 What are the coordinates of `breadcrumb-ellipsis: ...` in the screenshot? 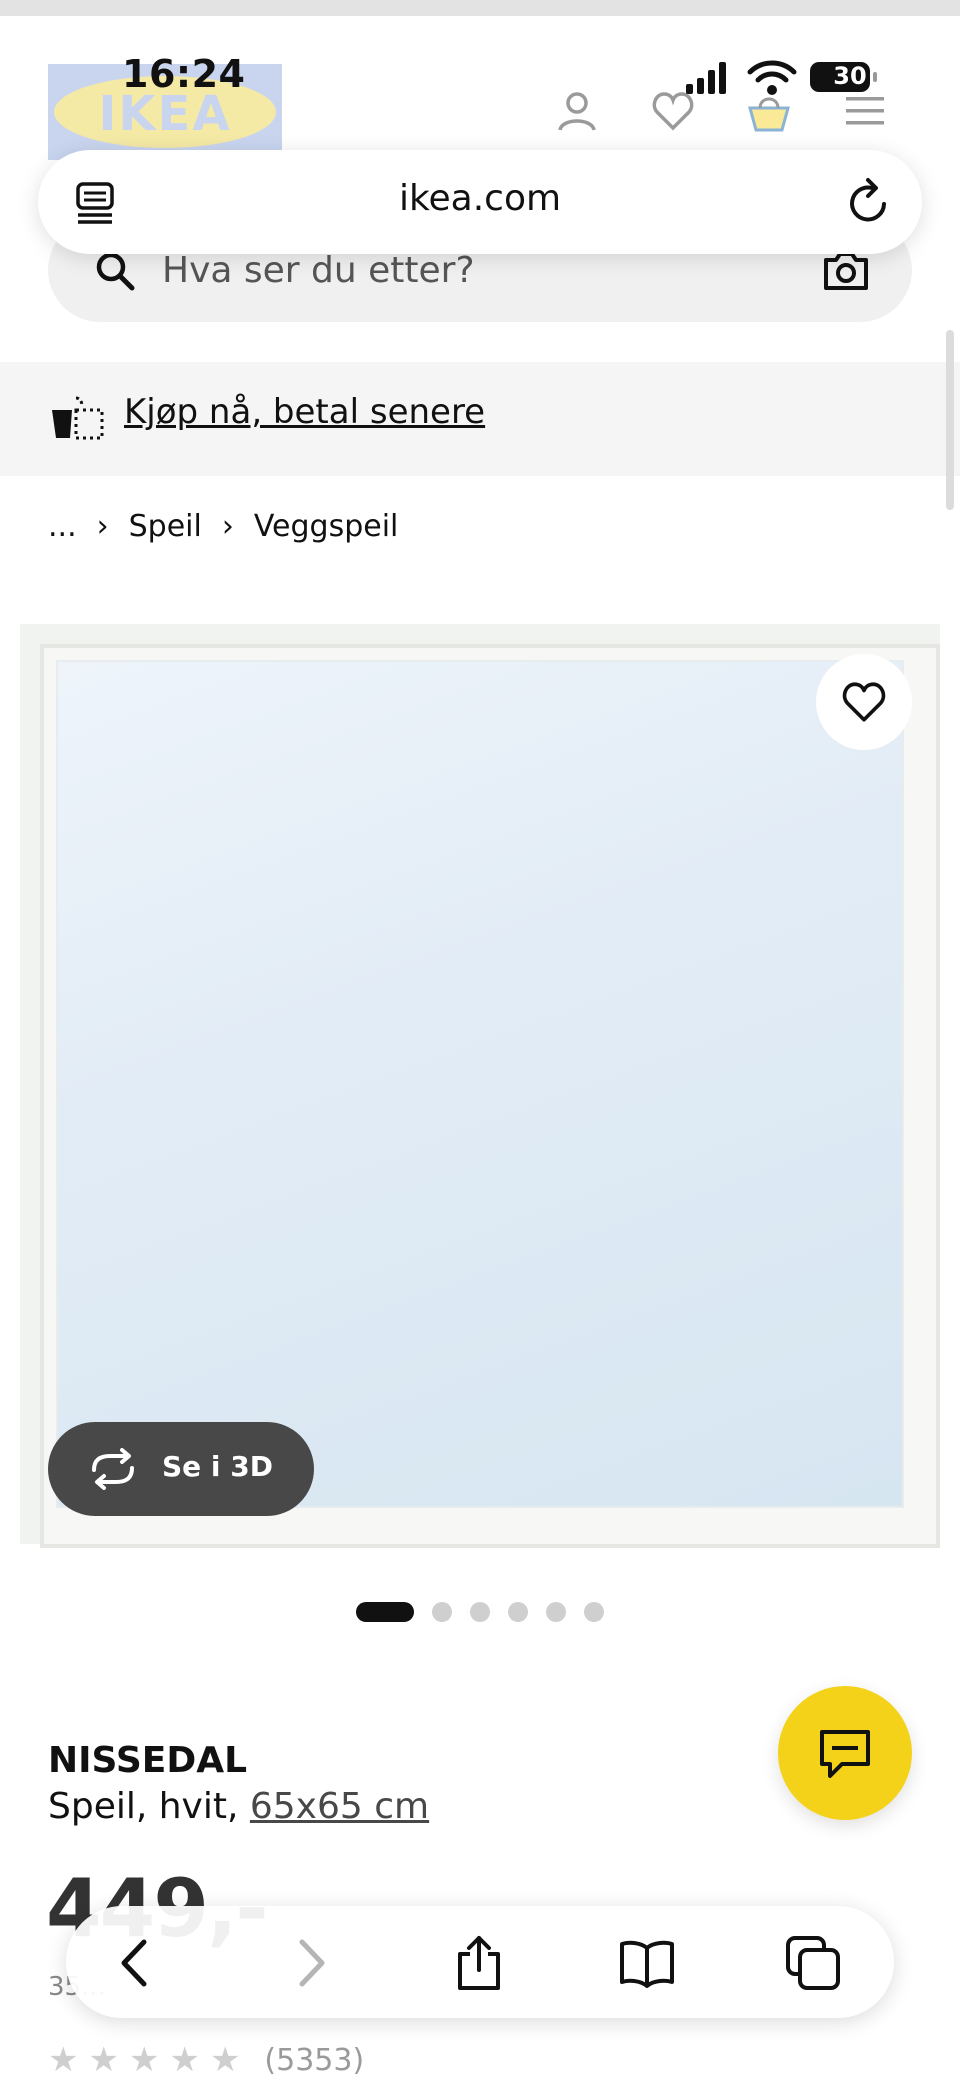 It's located at (62, 526).